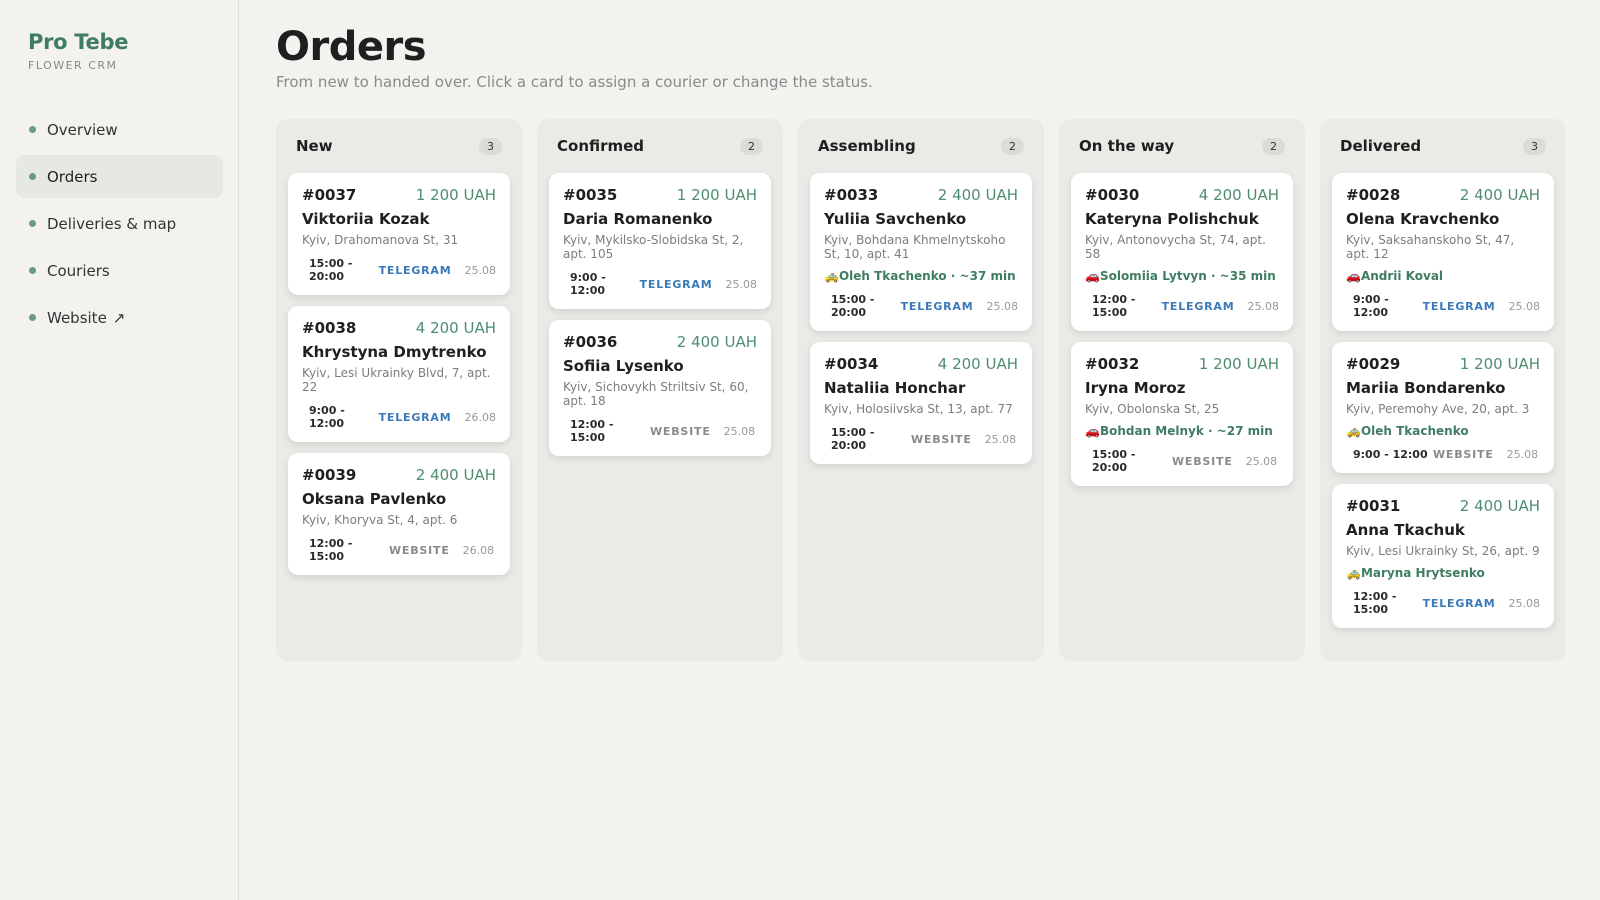 The height and width of the screenshot is (900, 1600). What do you see at coordinates (78, 270) in the screenshot?
I see `sidebar-item-label: Couriers` at bounding box center [78, 270].